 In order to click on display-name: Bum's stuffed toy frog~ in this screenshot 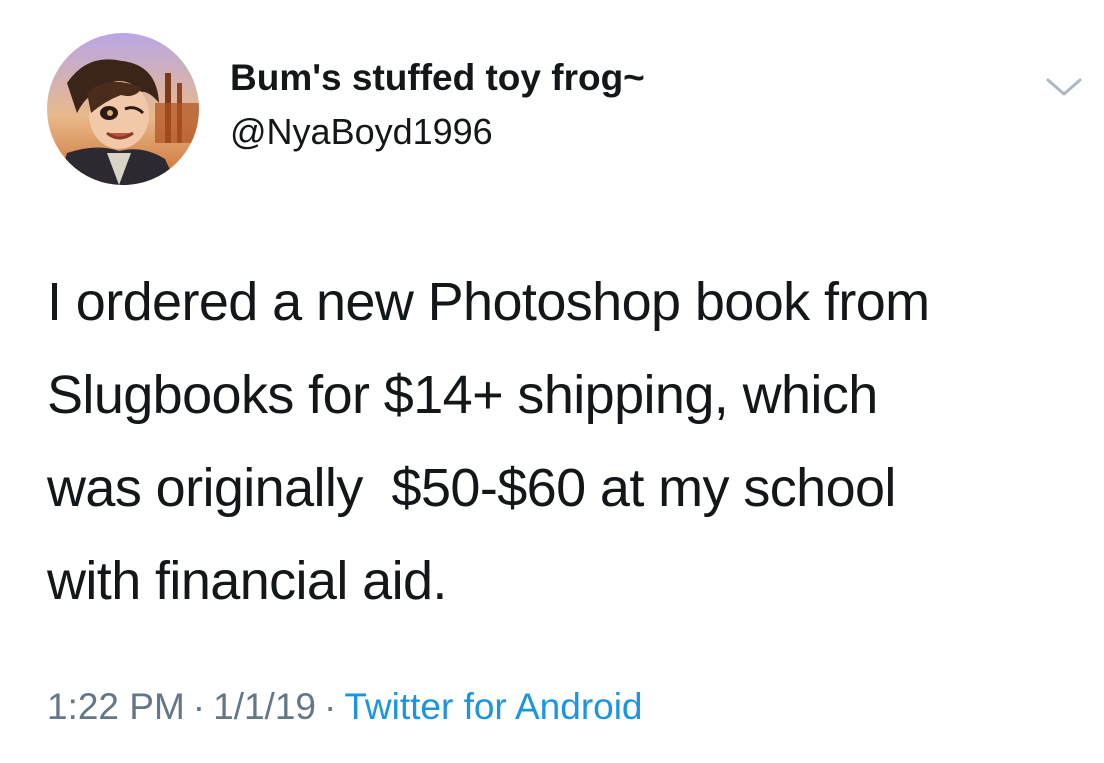, I will do `click(437, 78)`.